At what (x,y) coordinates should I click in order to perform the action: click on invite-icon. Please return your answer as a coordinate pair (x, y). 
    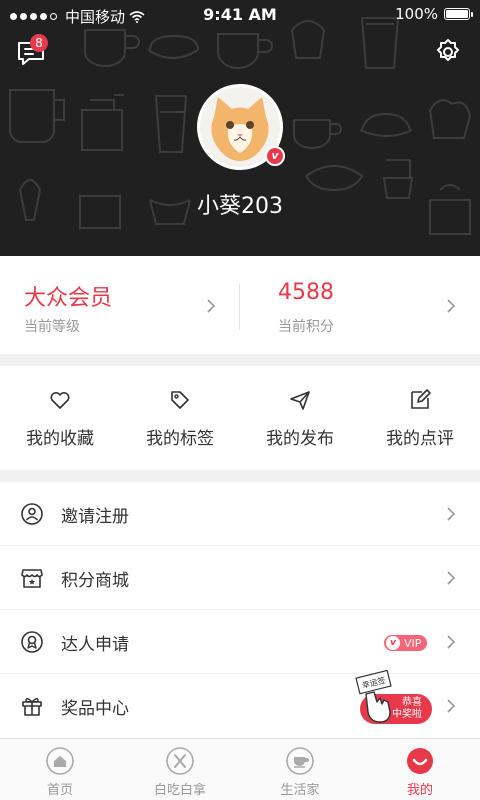
    Looking at the image, I should click on (32, 514).